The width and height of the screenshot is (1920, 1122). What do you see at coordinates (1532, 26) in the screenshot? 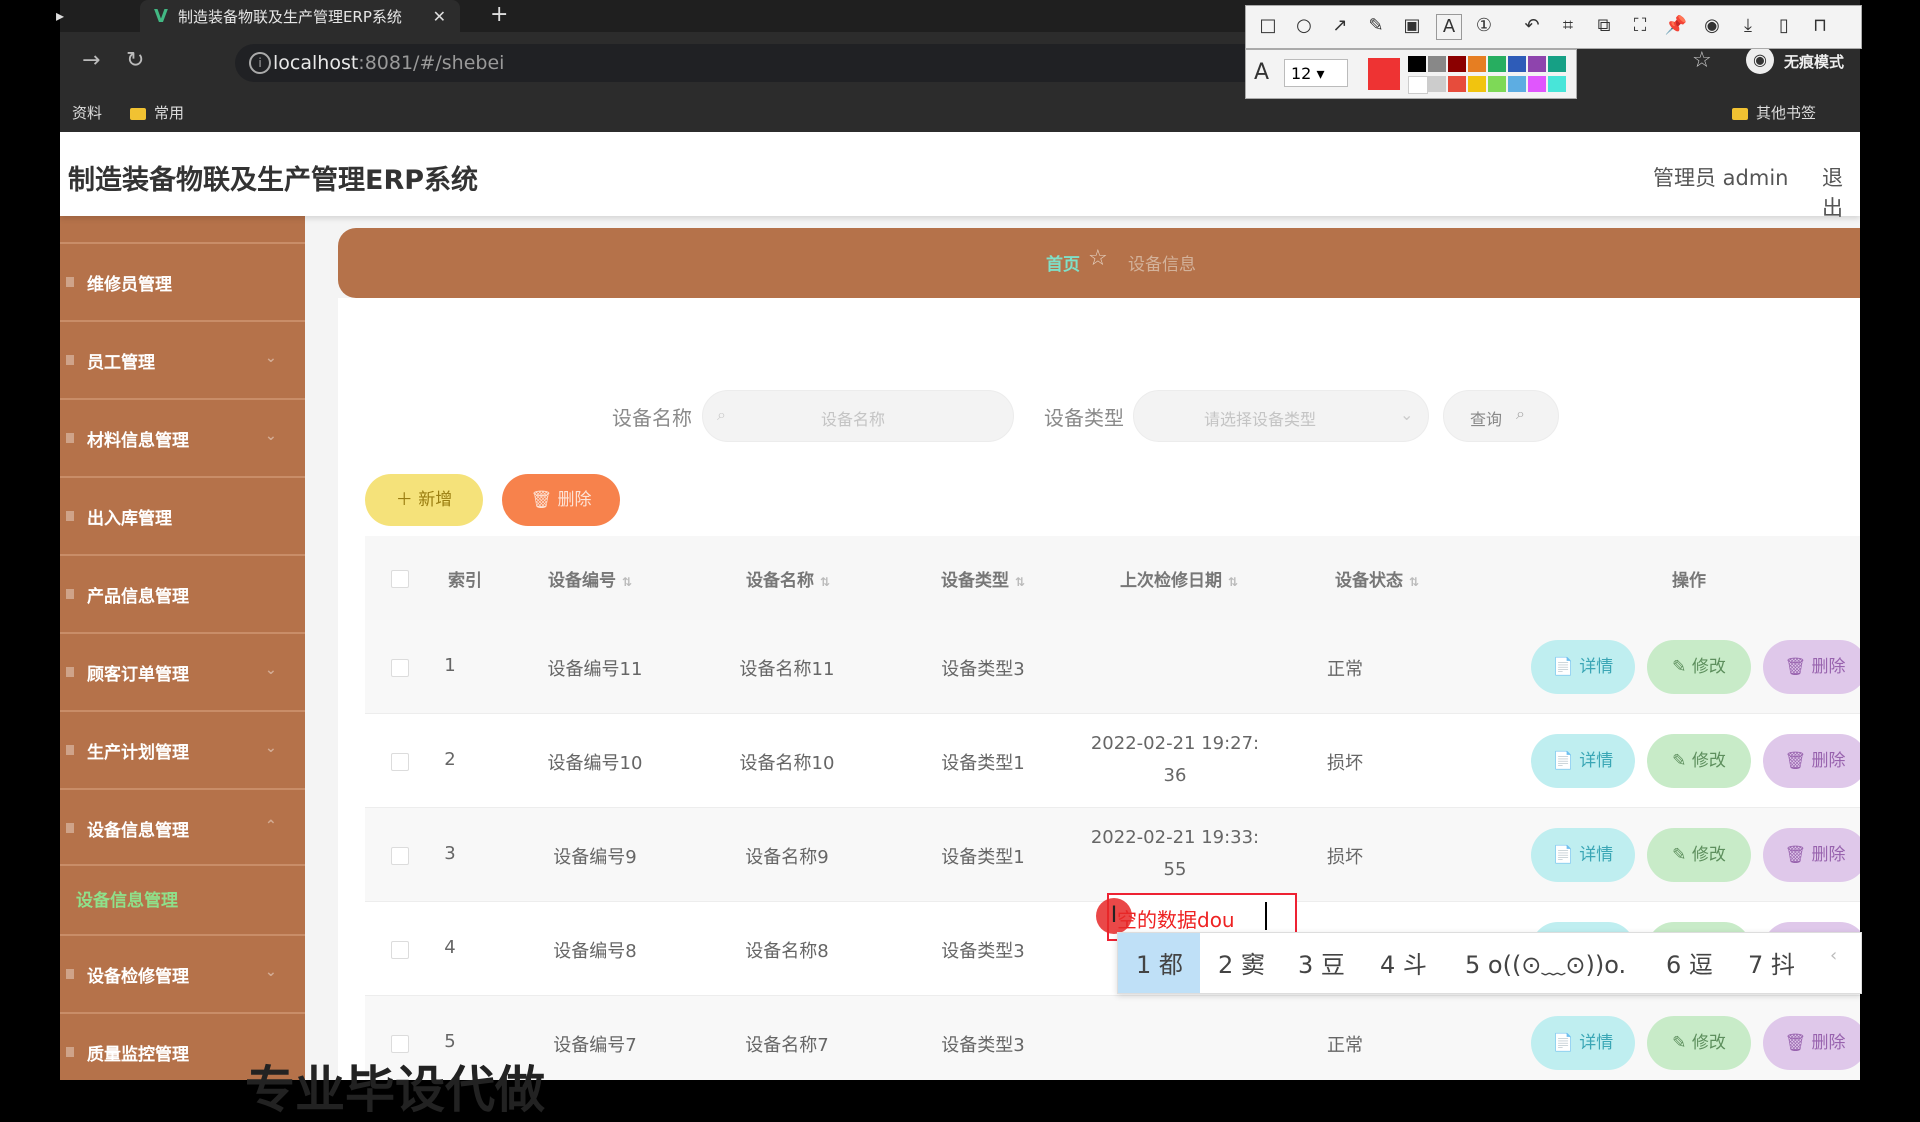
I see `undo-icon: ↶` at bounding box center [1532, 26].